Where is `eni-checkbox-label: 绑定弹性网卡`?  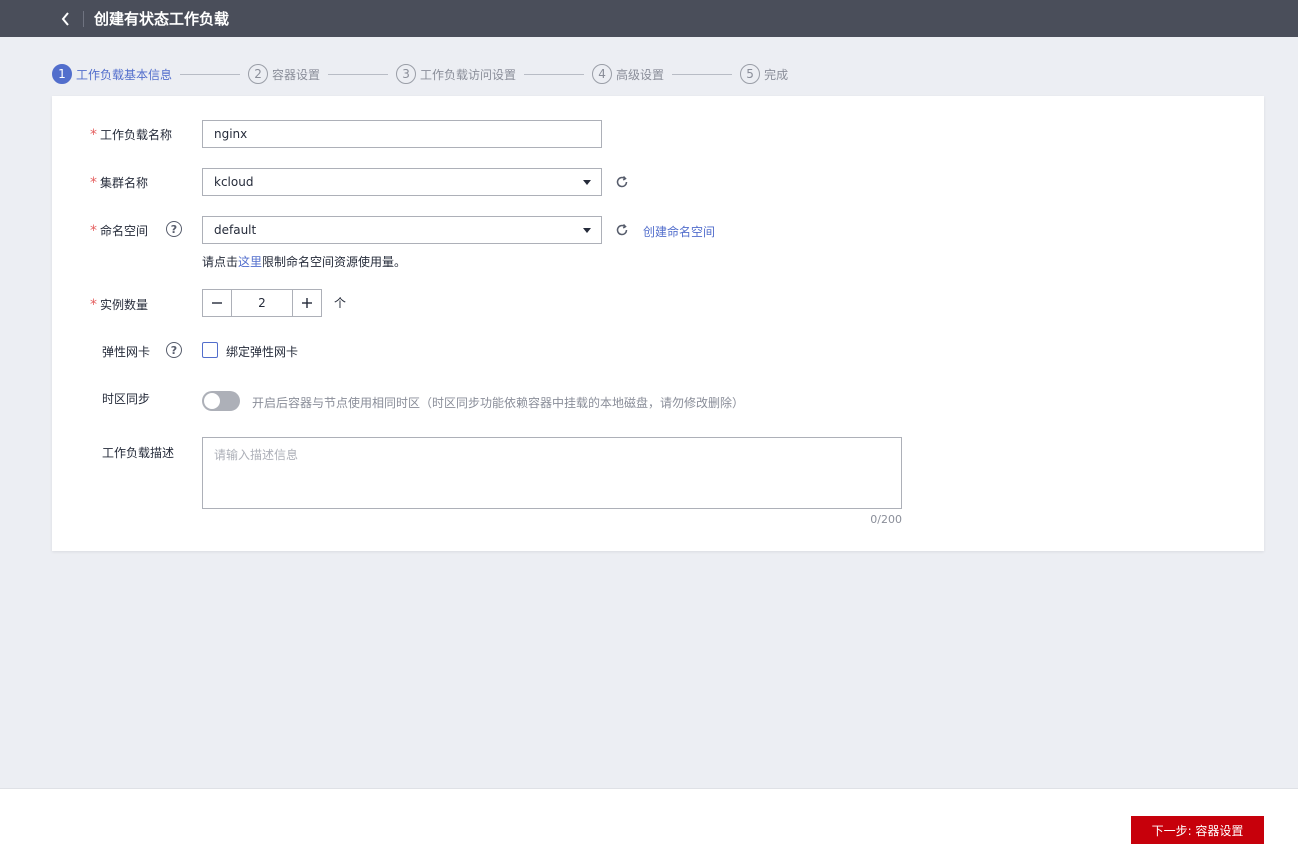
eni-checkbox-label: 绑定弹性网卡 is located at coordinates (262, 352).